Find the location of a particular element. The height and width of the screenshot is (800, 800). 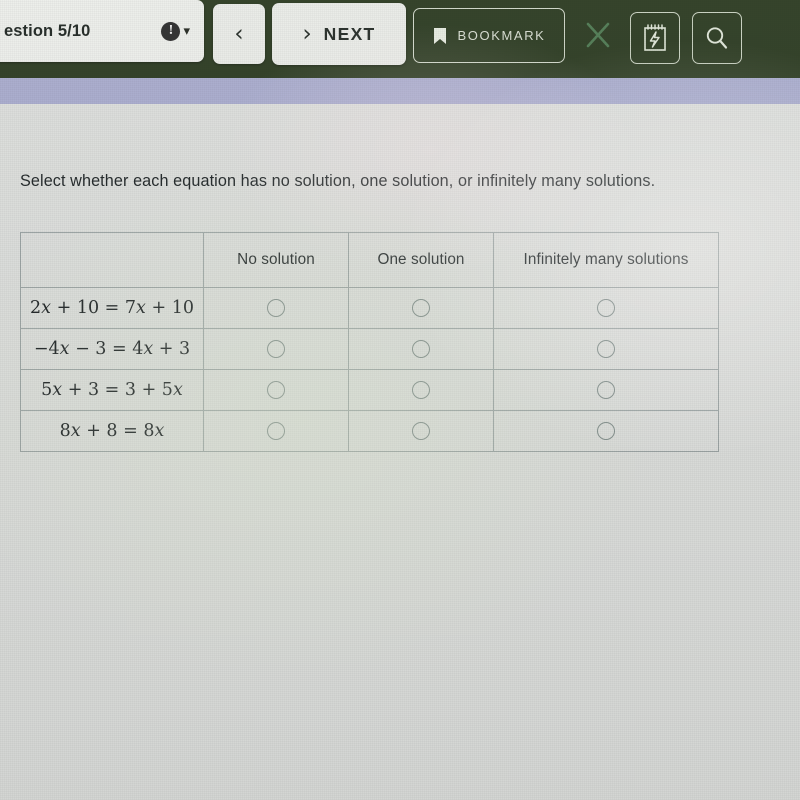

exclamation-circle-icon: ! is located at coordinates (171, 31).